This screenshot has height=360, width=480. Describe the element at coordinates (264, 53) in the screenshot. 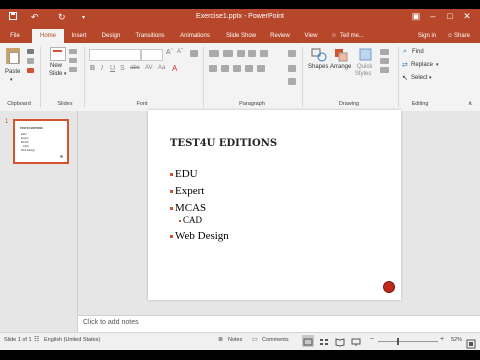

I see `line-spacing-icon` at that location.